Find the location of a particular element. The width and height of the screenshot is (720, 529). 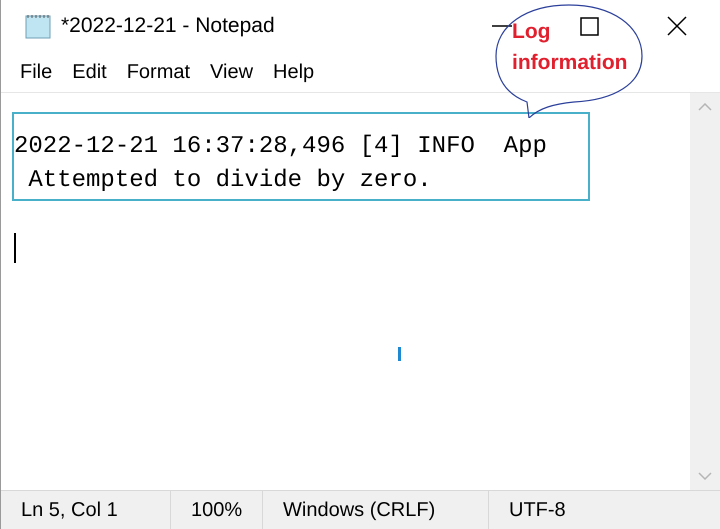

status-text: Windows (CRLF) is located at coordinates (359, 510).